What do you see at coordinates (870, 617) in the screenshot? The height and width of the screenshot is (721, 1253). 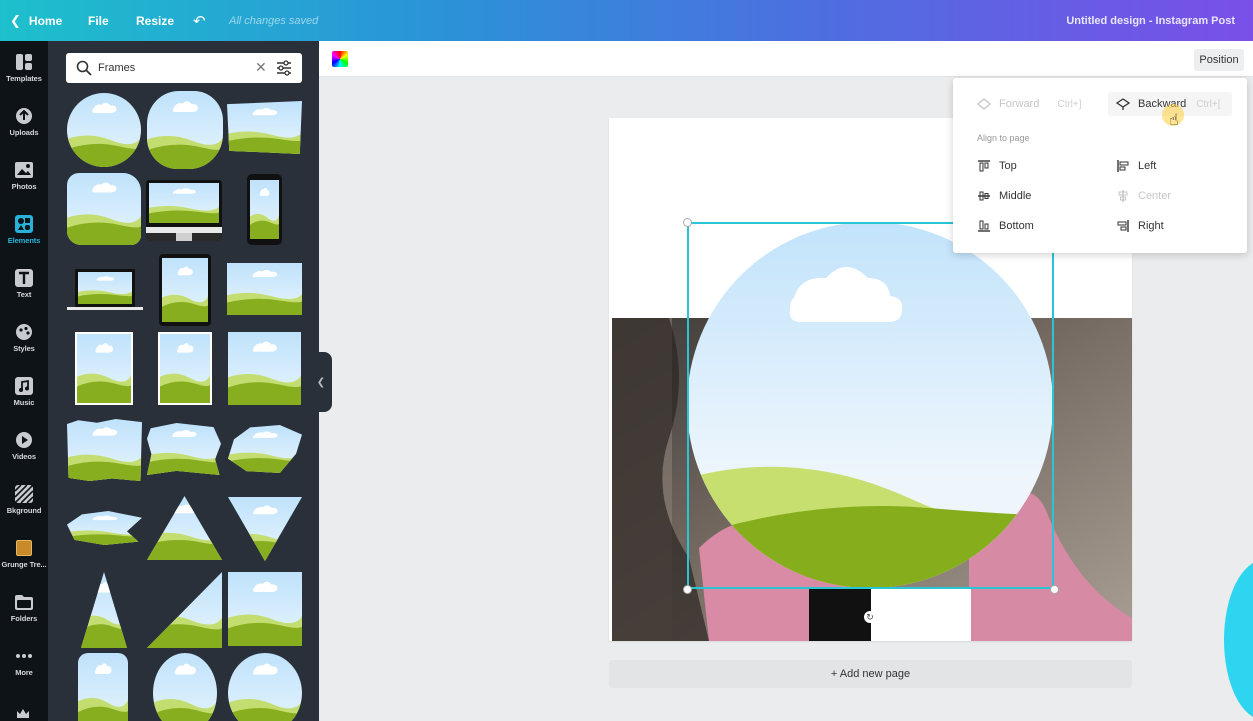 I see `rotate-icon: ↻` at bounding box center [870, 617].